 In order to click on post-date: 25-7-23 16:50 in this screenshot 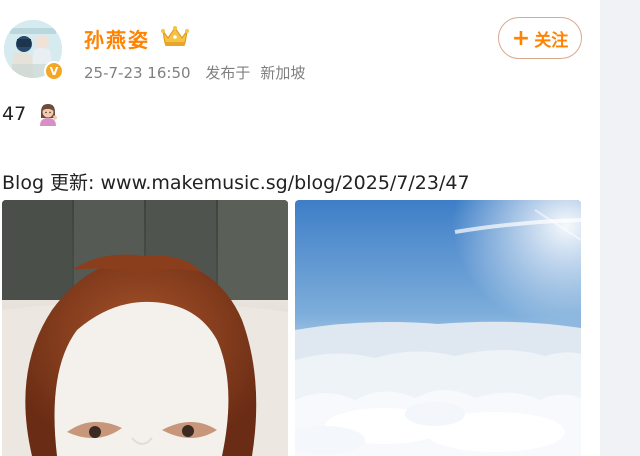, I will do `click(137, 73)`.